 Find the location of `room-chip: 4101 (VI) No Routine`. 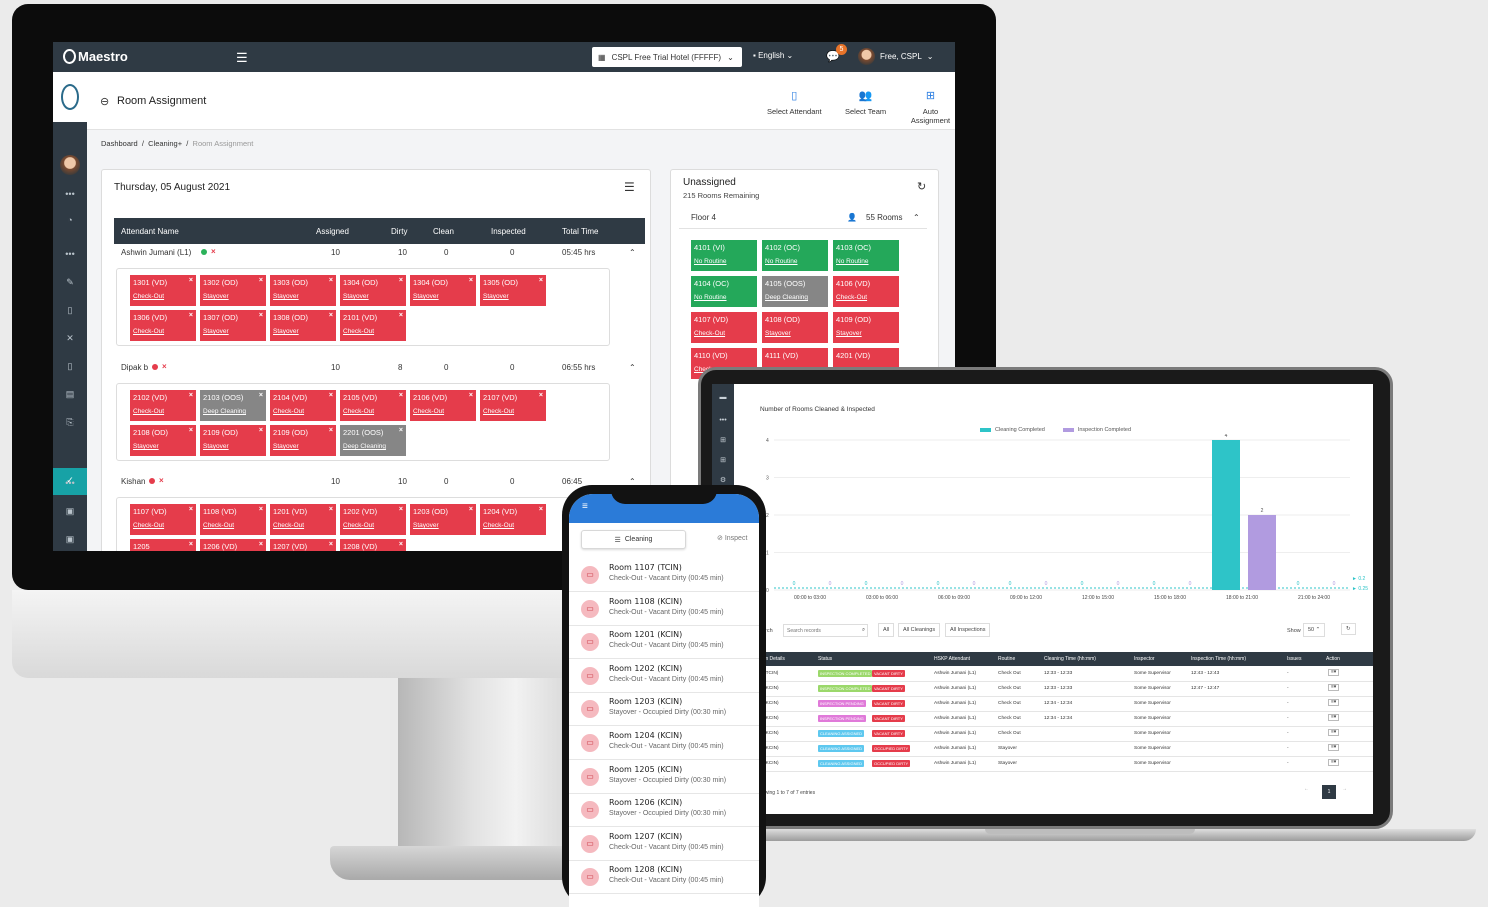

room-chip: 4101 (VI) No Routine is located at coordinates (724, 255).